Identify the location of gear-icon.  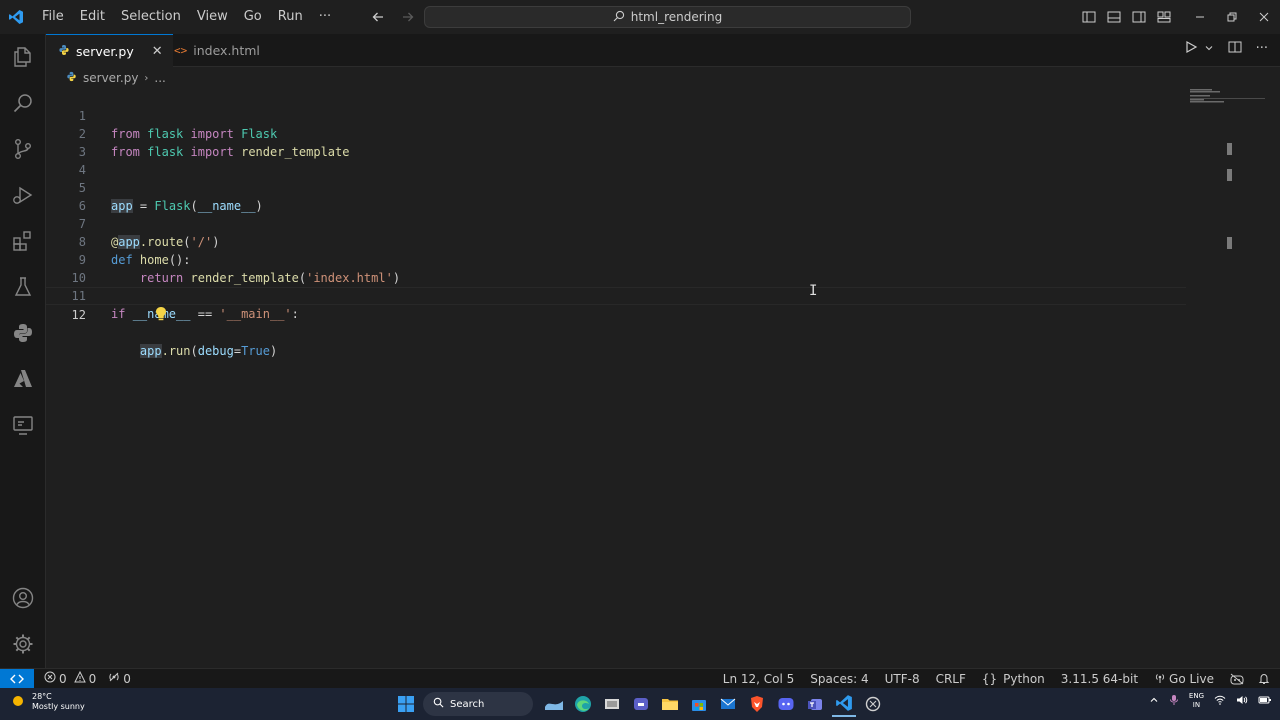
(23, 644).